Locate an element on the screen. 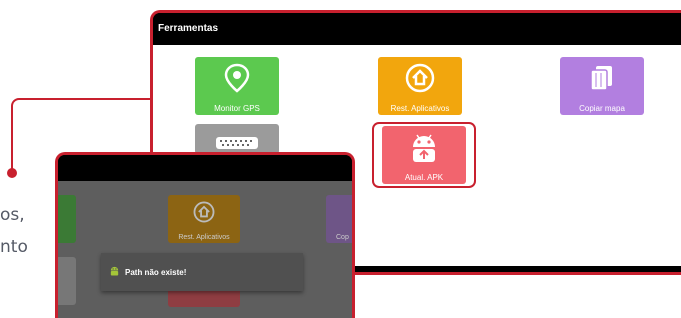 The image size is (681, 318). overlay-titlebar is located at coordinates (205, 168).